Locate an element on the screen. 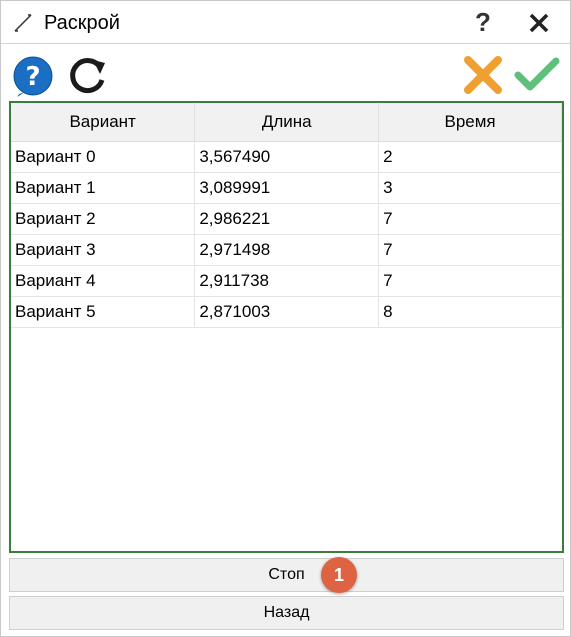 The height and width of the screenshot is (637, 571). cell-time: 8 is located at coordinates (470, 312).